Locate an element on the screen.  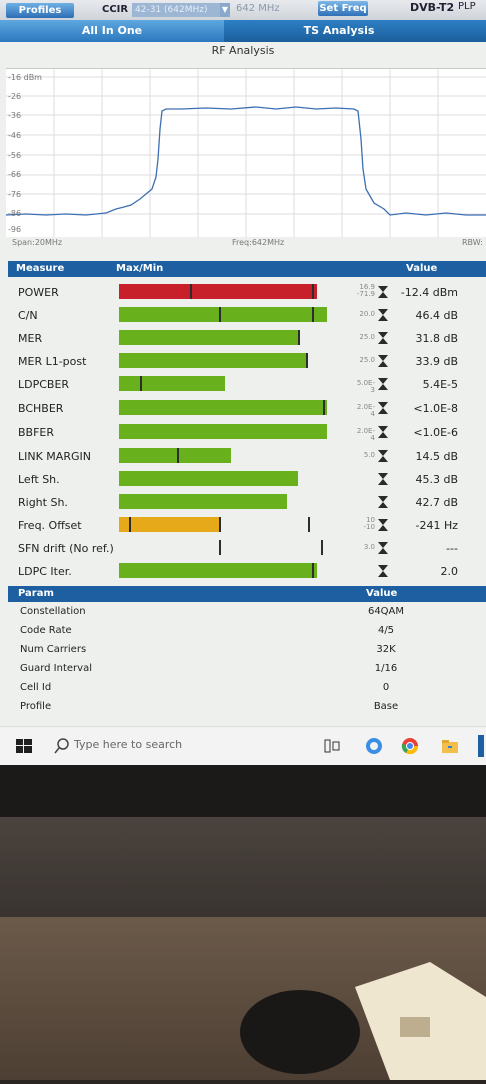
threshold-label: 5.0 is located at coordinates (369, 455).